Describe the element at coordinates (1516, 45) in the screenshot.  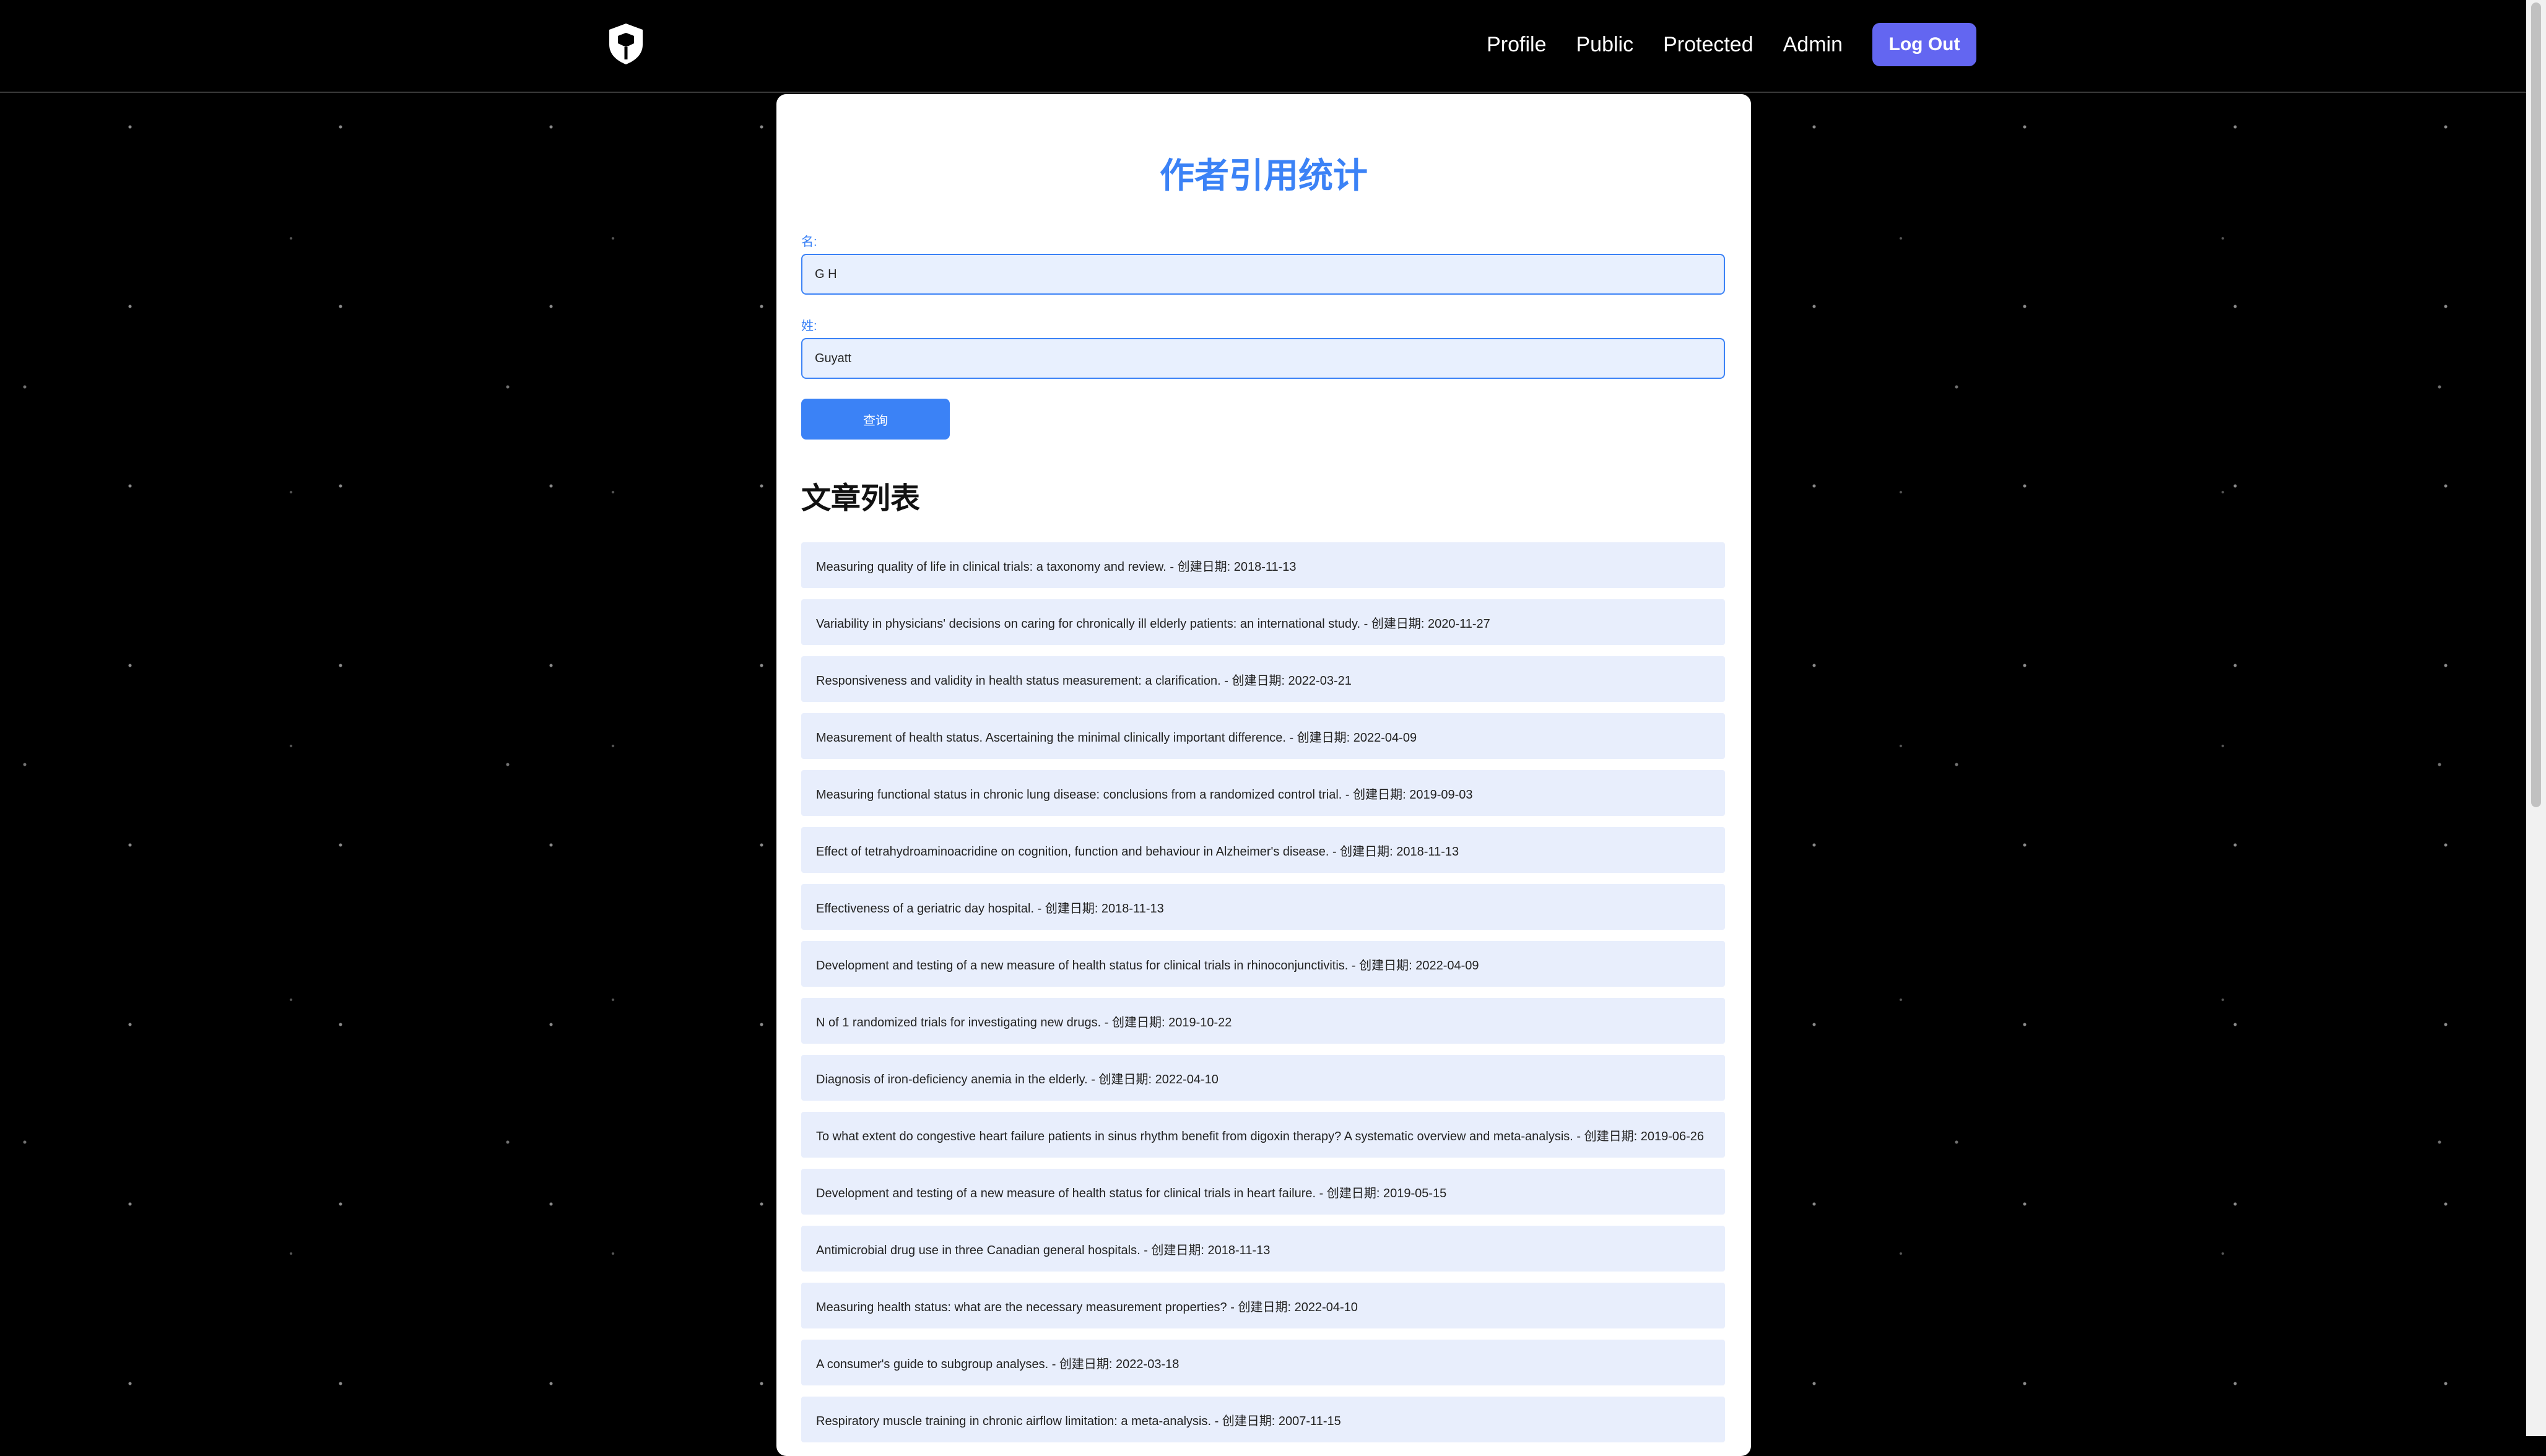
I see `nav-link-profile: Profile` at that location.